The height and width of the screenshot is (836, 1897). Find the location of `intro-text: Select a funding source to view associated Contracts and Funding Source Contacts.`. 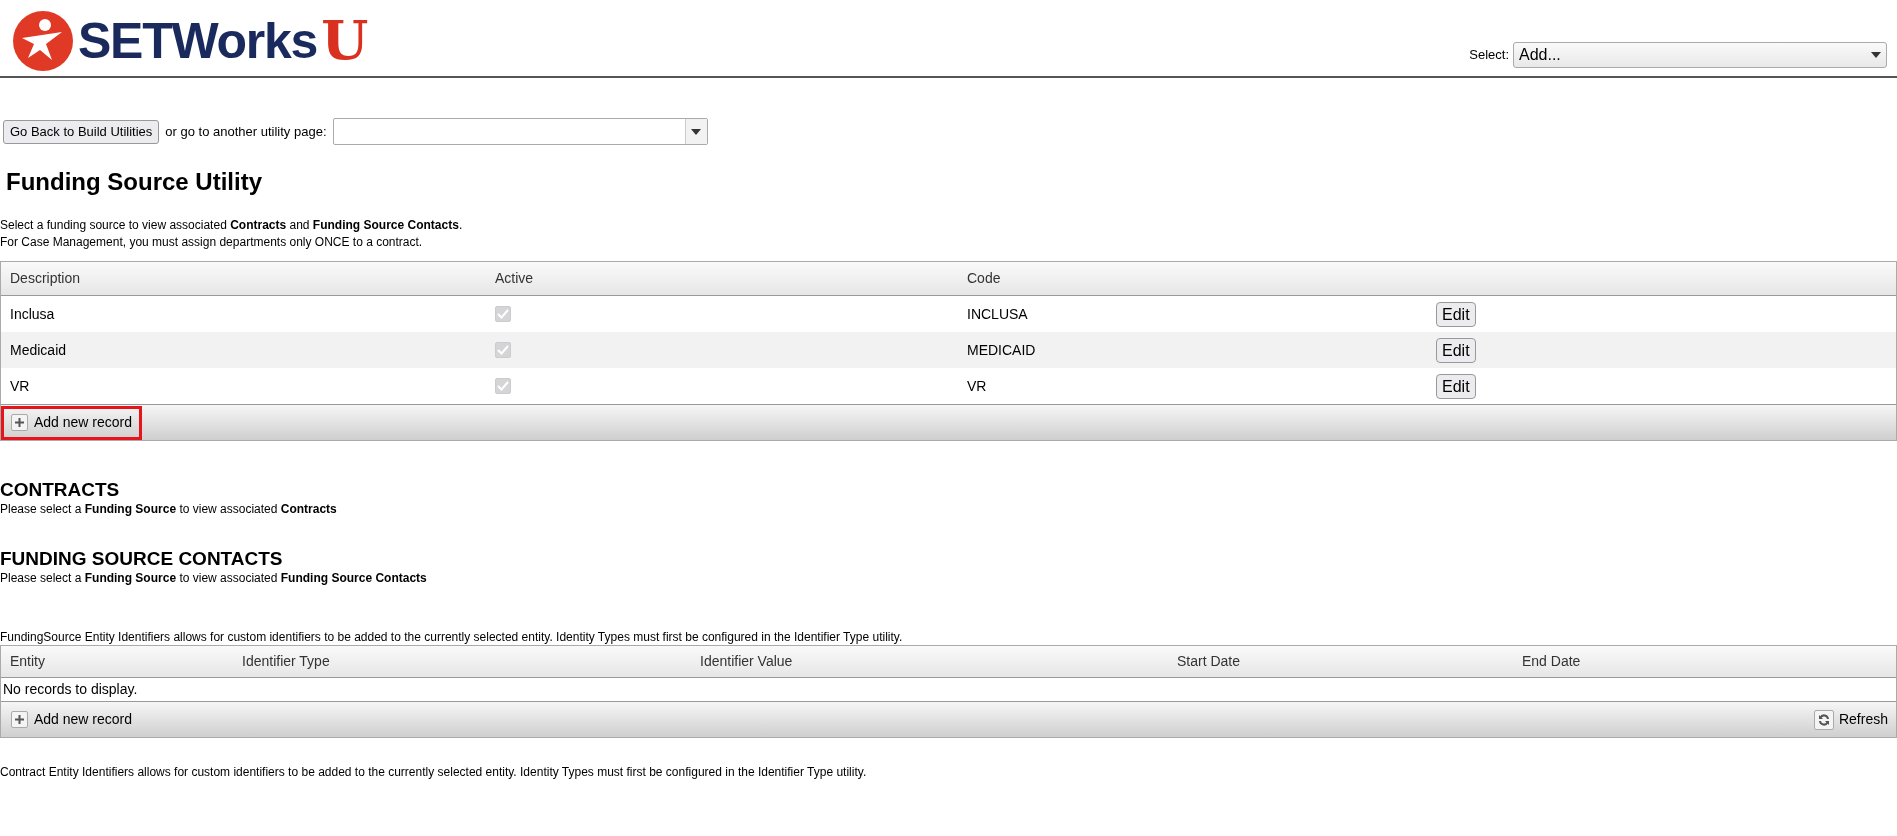

intro-text: Select a funding source to view associated Contracts and Funding Source Contacts. is located at coordinates (232, 225).